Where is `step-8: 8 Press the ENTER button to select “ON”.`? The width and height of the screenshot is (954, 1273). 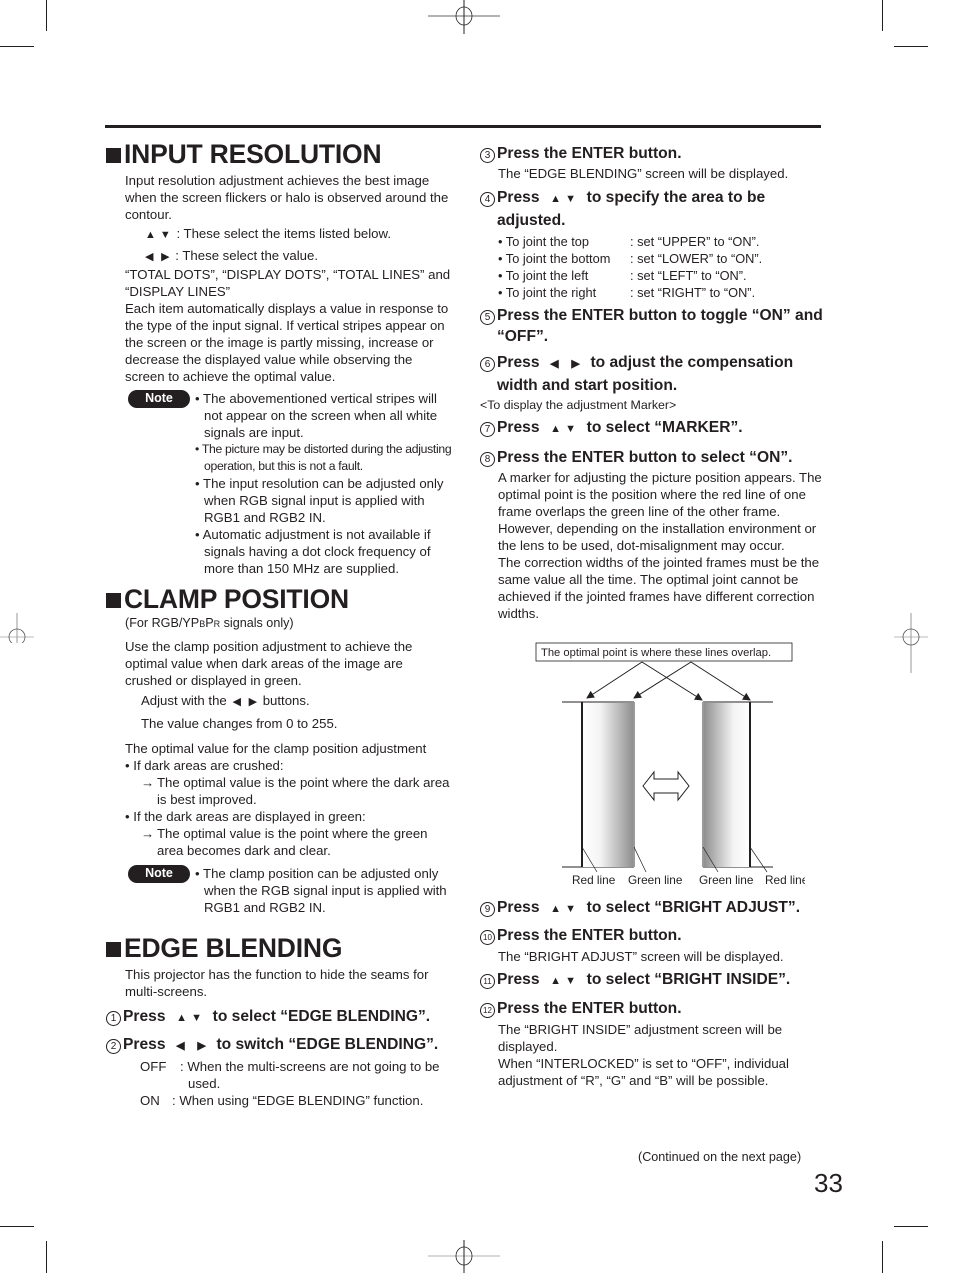
step-8: 8 Press the ENTER button to select “ON”. is located at coordinates (652, 457).